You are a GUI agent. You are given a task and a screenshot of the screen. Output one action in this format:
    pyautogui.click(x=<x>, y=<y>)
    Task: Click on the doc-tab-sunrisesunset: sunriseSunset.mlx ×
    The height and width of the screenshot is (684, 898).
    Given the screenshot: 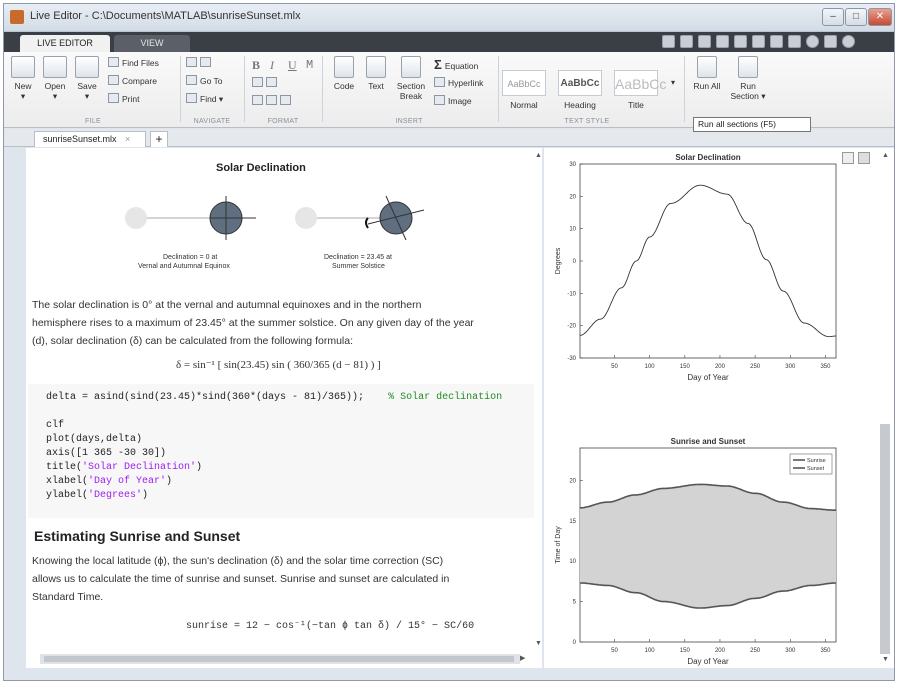 What is the action you would take?
    pyautogui.click(x=90, y=139)
    